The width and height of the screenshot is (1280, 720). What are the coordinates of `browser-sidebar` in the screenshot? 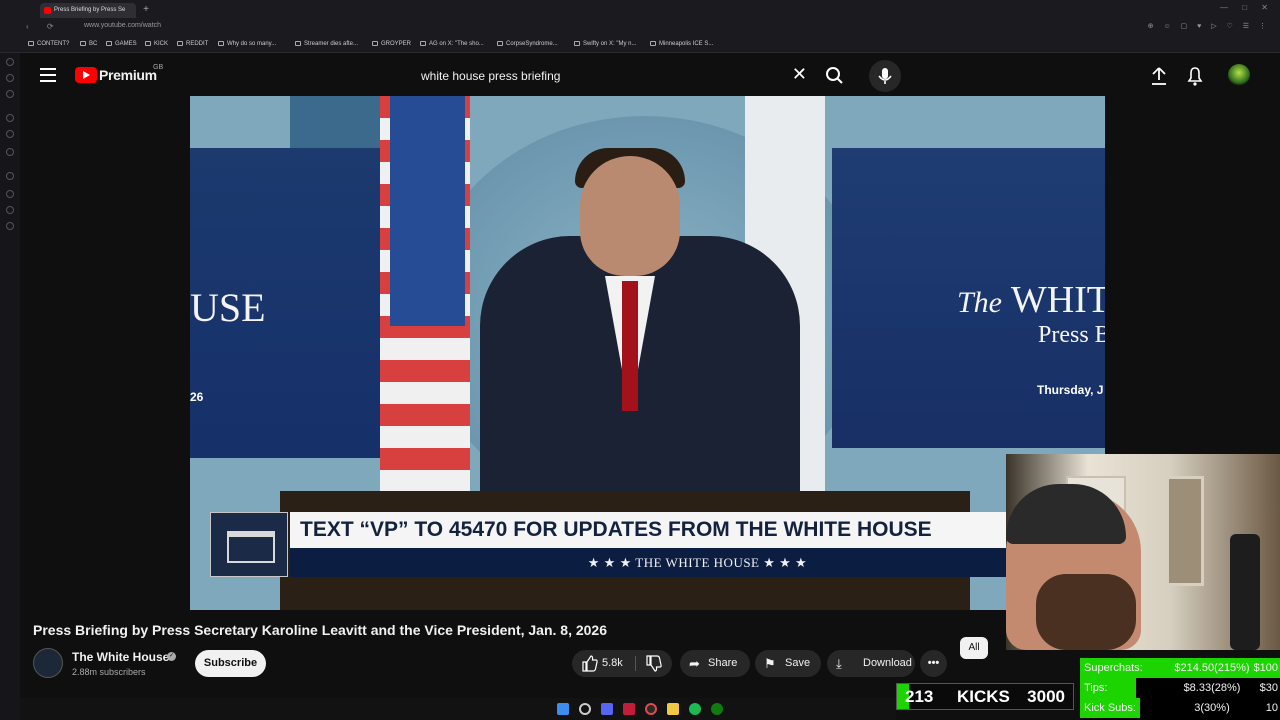 It's located at (10, 360).